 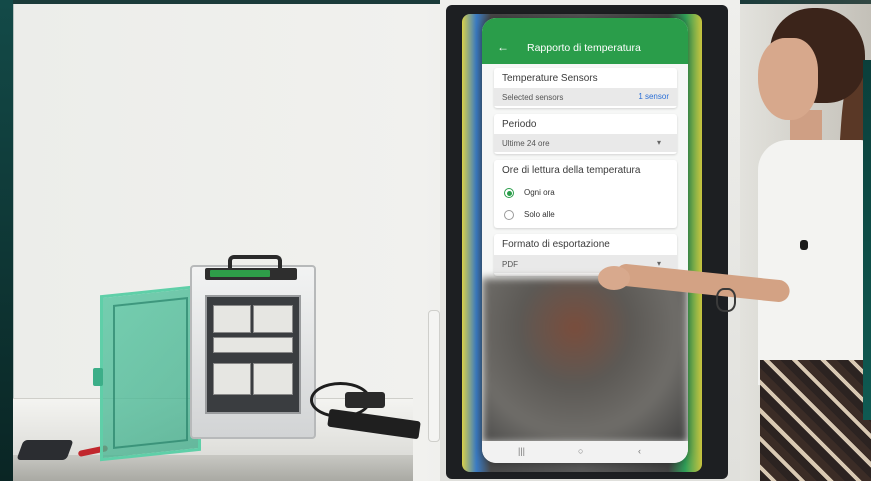 I want to click on period-card: Periodo Ultime 24 ore ▾, so click(x=585, y=134).